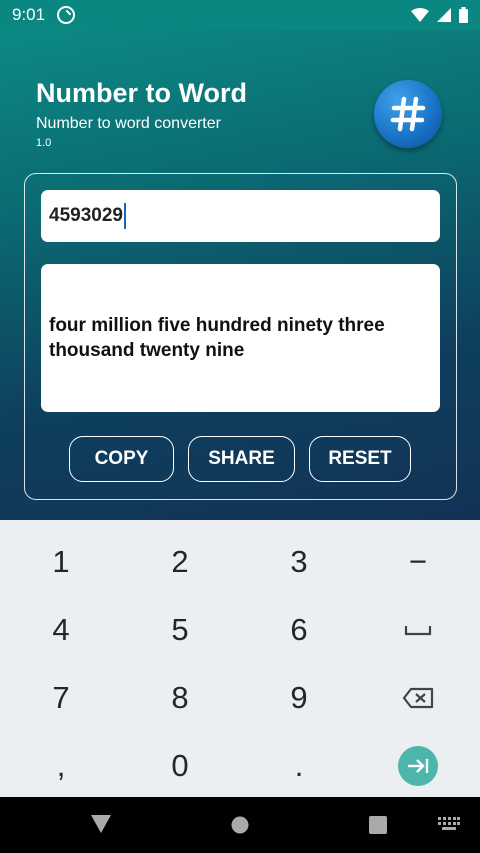 This screenshot has width=480, height=853. I want to click on data-saver-icon, so click(66, 15).